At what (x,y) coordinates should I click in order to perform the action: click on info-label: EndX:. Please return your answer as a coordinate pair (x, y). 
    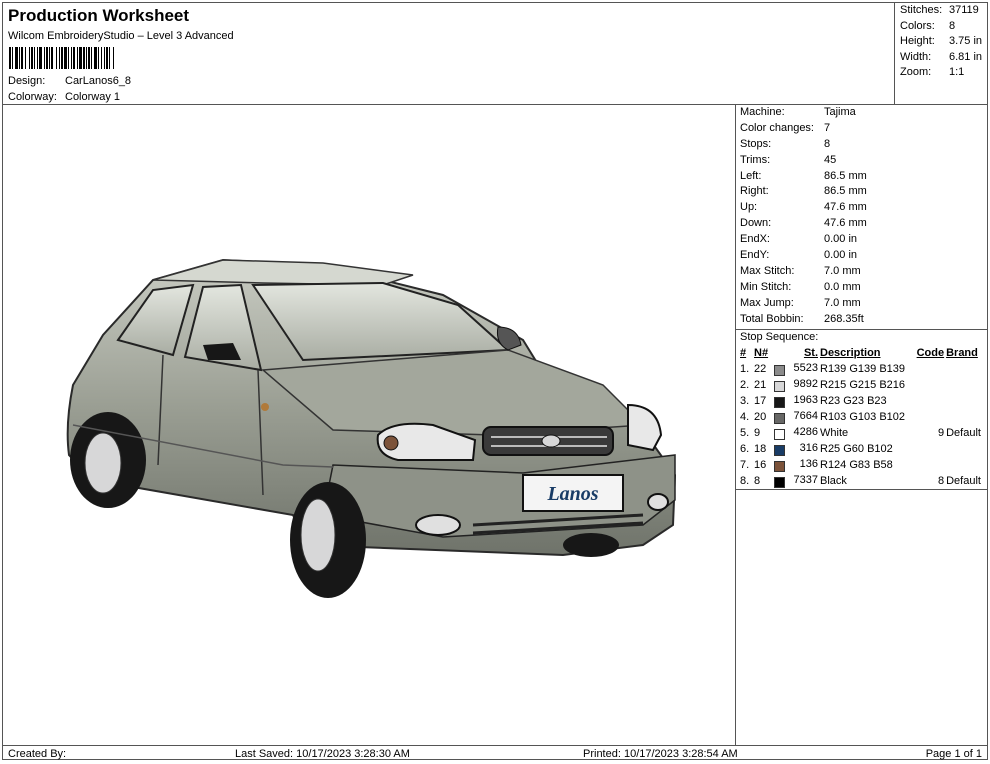
    Looking at the image, I should click on (755, 239).